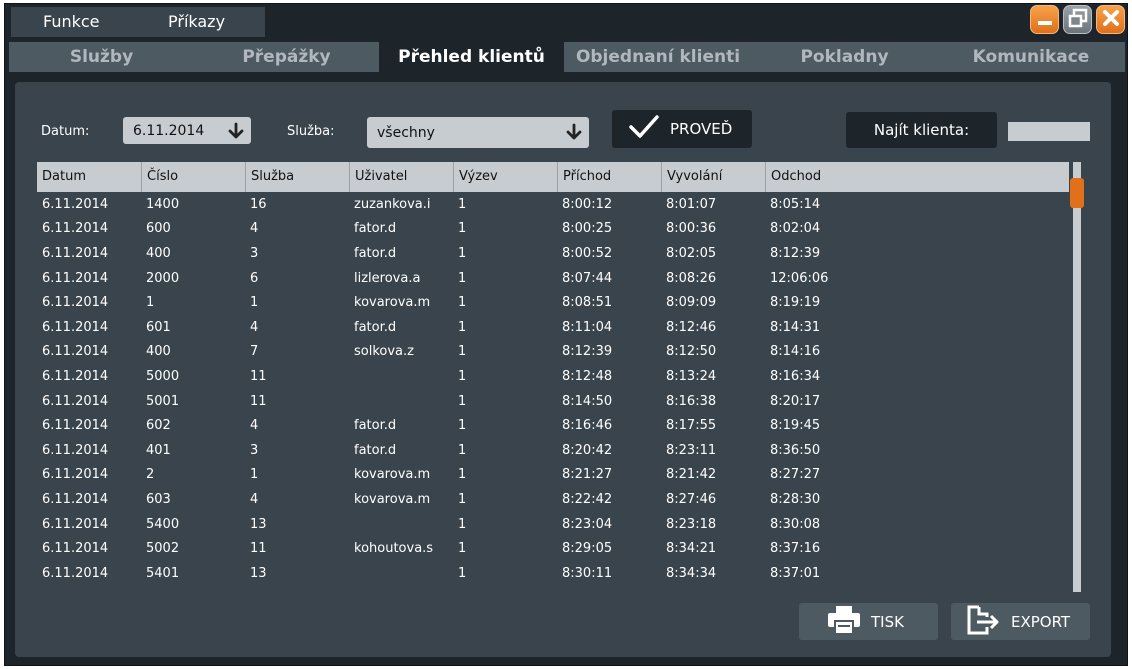  I want to click on table-cell: 5000, so click(163, 376).